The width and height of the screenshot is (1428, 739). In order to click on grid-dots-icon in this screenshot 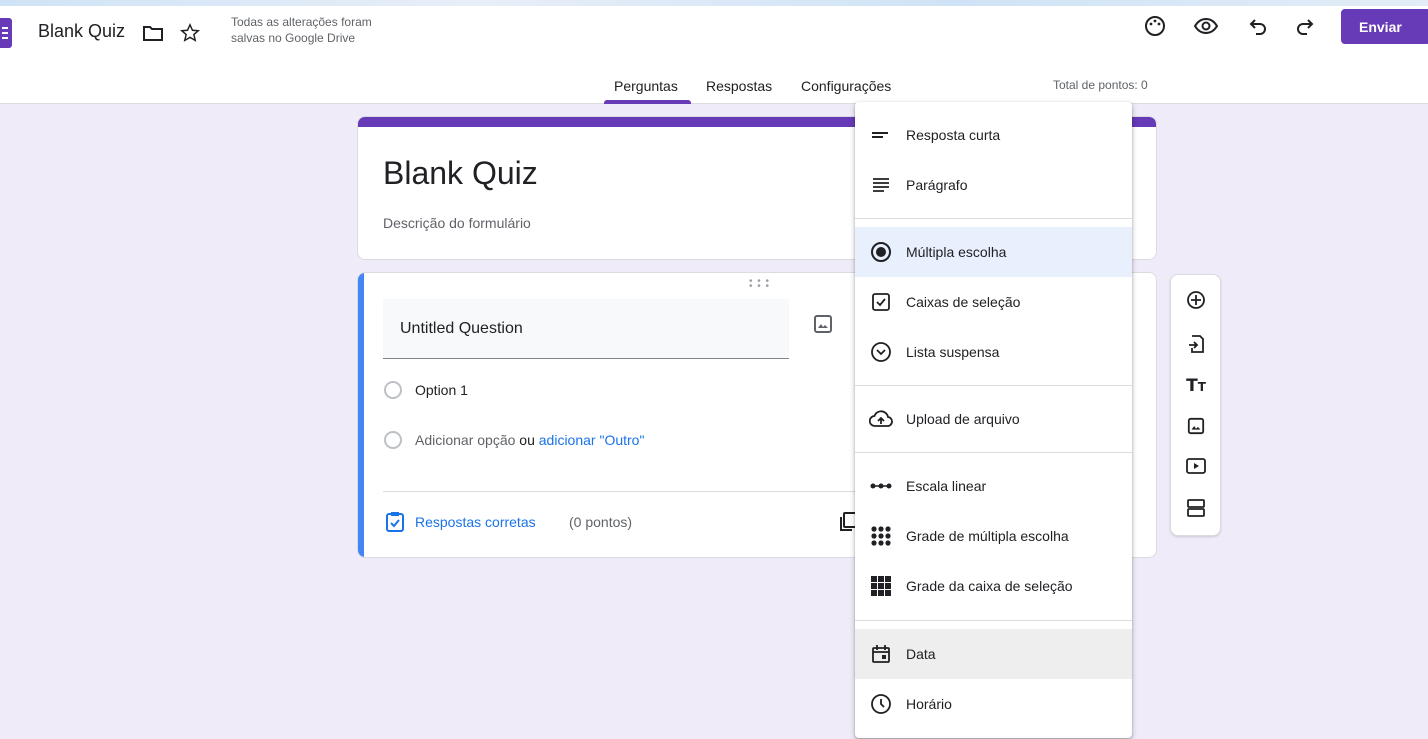, I will do `click(881, 536)`.